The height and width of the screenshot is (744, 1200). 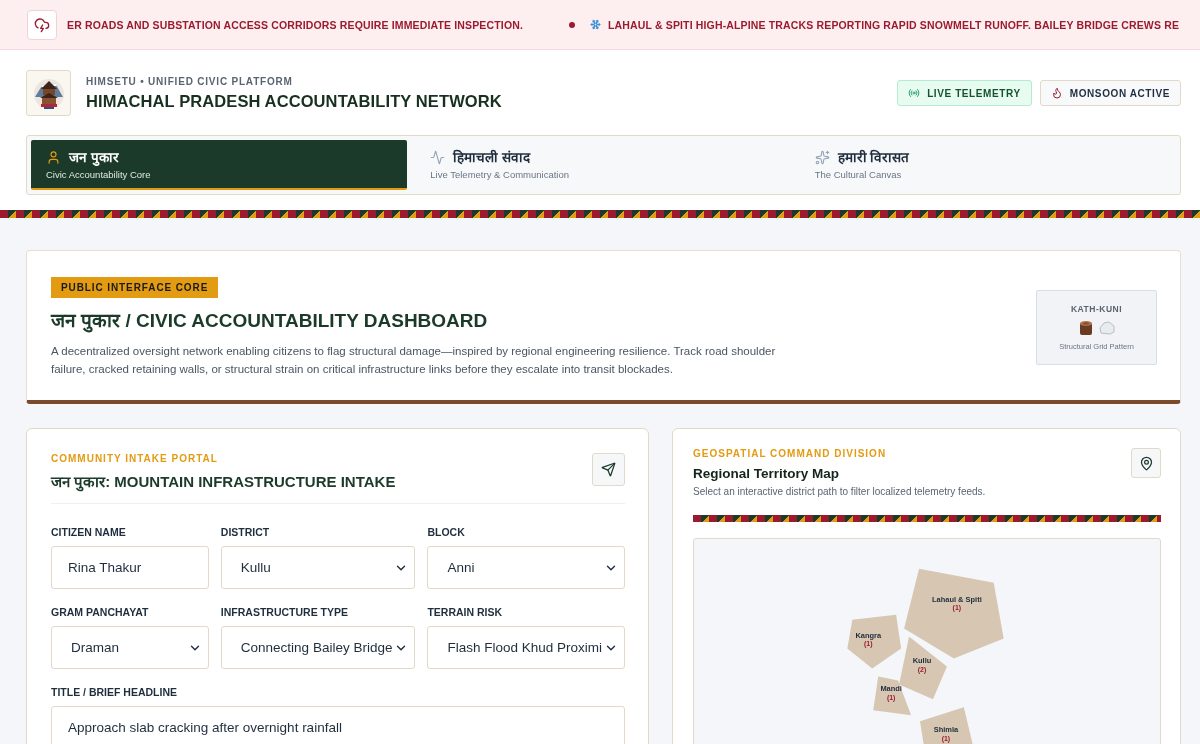 I want to click on cloud-lightning-icon, so click(x=42, y=24).